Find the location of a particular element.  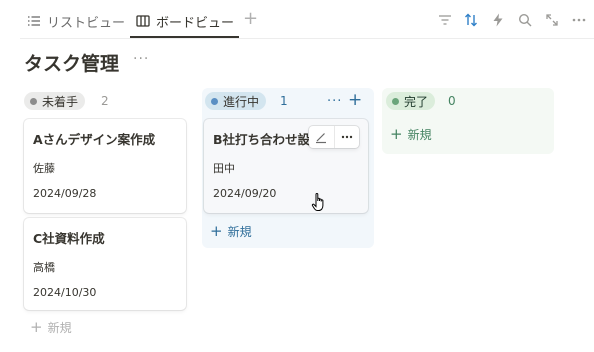

add-view-button: + is located at coordinates (250, 18).